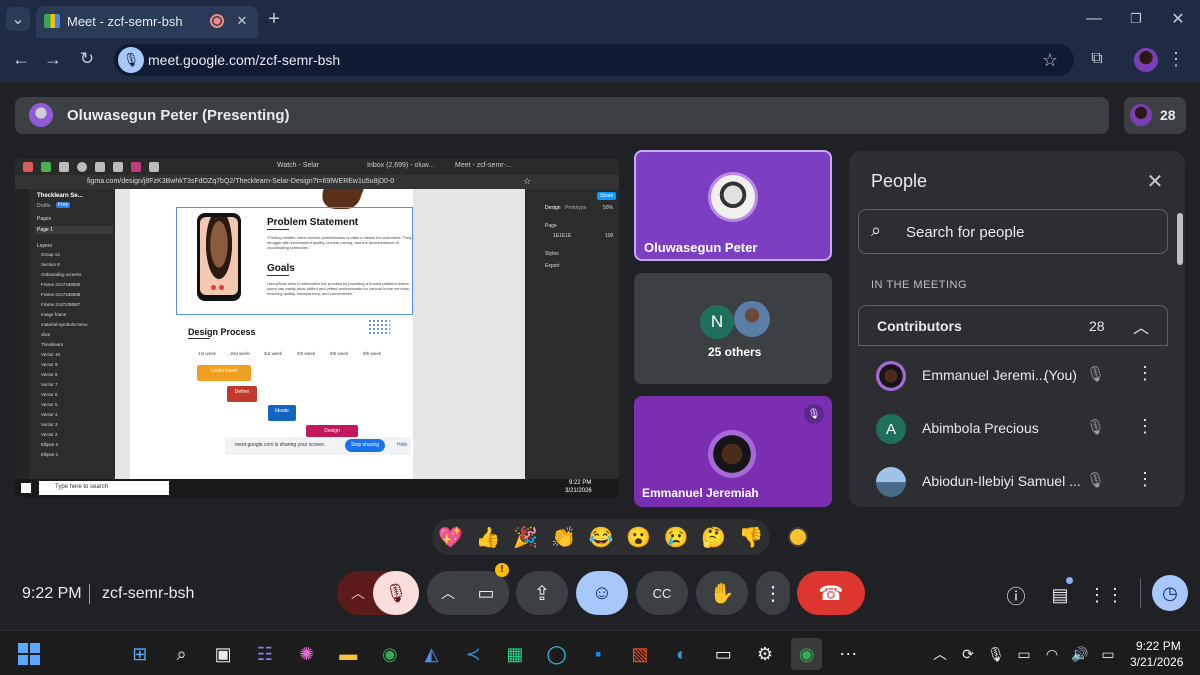  What do you see at coordinates (390, 654) in the screenshot?
I see `chrome-profile-icon: ◉` at bounding box center [390, 654].